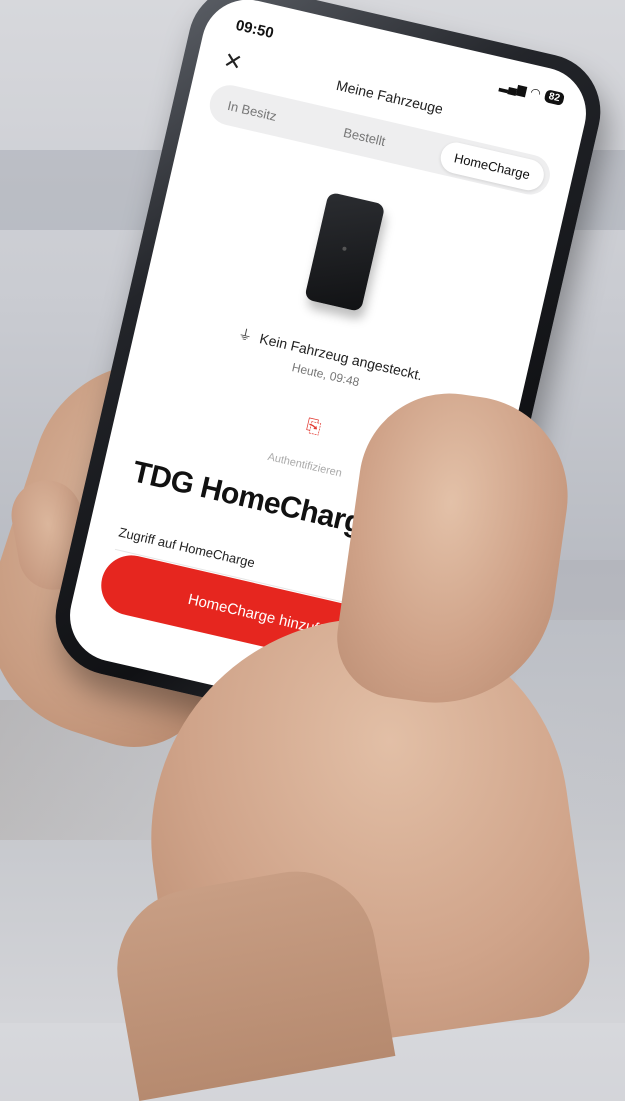 The width and height of the screenshot is (625, 1101). Describe the element at coordinates (513, 87) in the screenshot. I see `signal-icon: ▂▄▆` at that location.